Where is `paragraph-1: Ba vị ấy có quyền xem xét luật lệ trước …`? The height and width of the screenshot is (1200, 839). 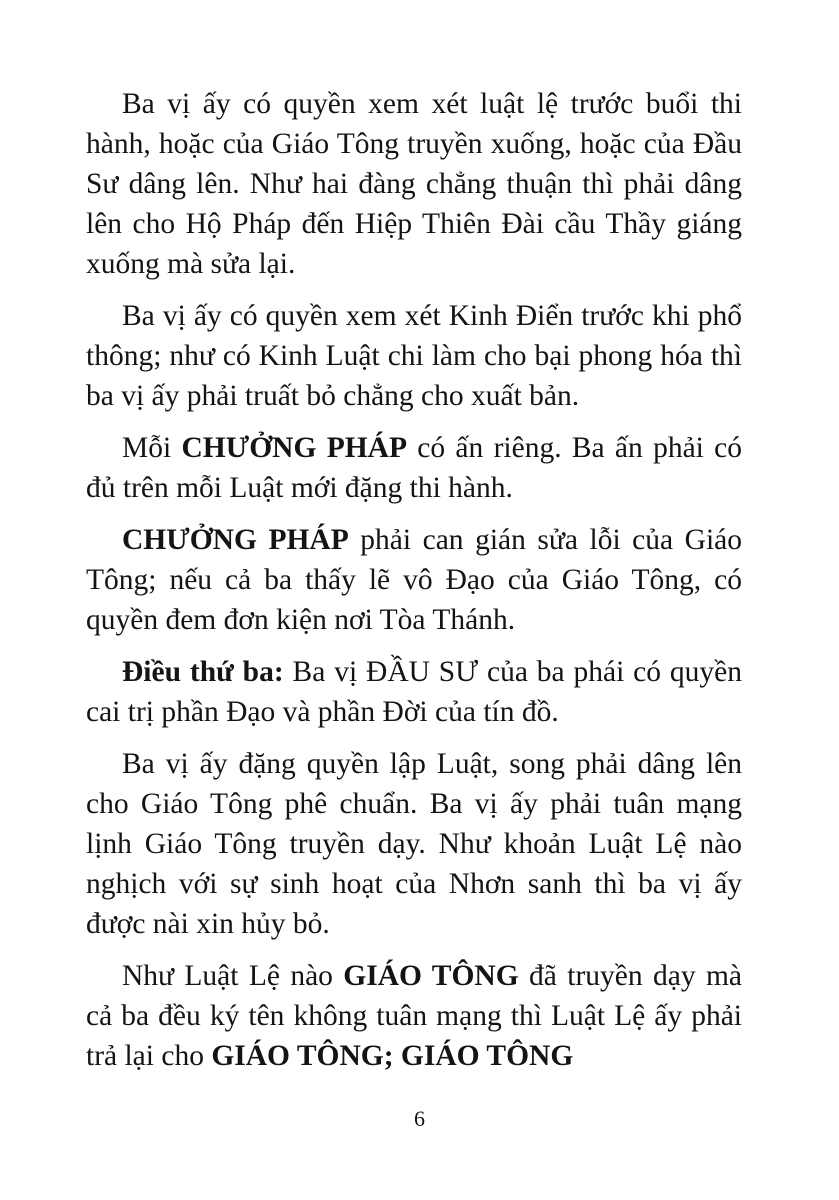 paragraph-1: Ba vị ấy có quyền xem xét luật lệ trước … is located at coordinates (414, 184).